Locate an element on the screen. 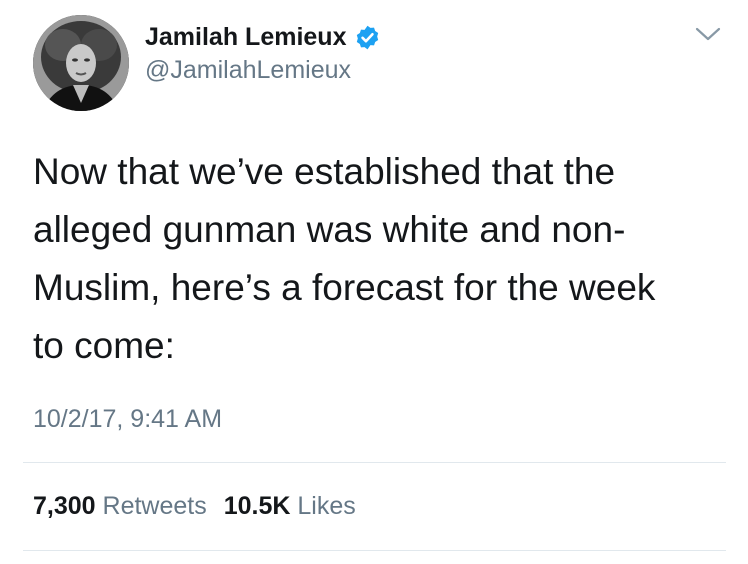 This screenshot has height=564, width=748. verified-badge-icon is located at coordinates (368, 37).